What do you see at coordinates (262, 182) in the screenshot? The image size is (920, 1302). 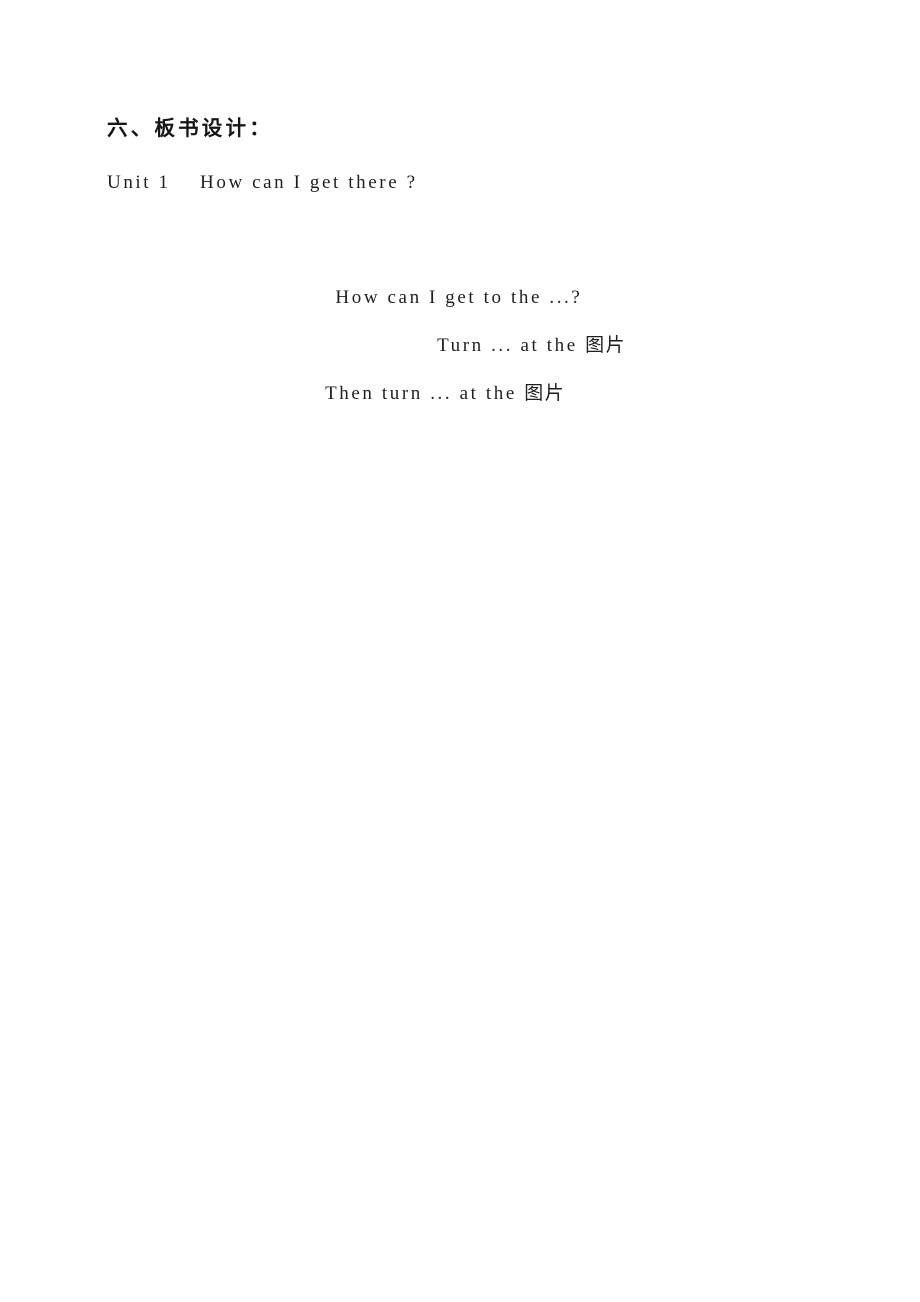 I see `unit-title-line: Unit 1 How can I get there ?` at bounding box center [262, 182].